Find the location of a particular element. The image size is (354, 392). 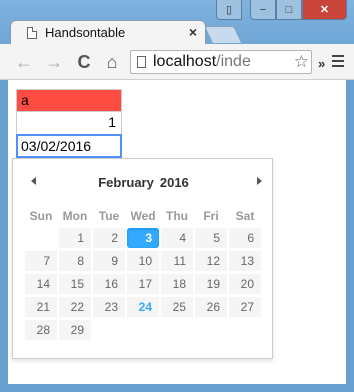

tab-title: Handsontable is located at coordinates (85, 32).